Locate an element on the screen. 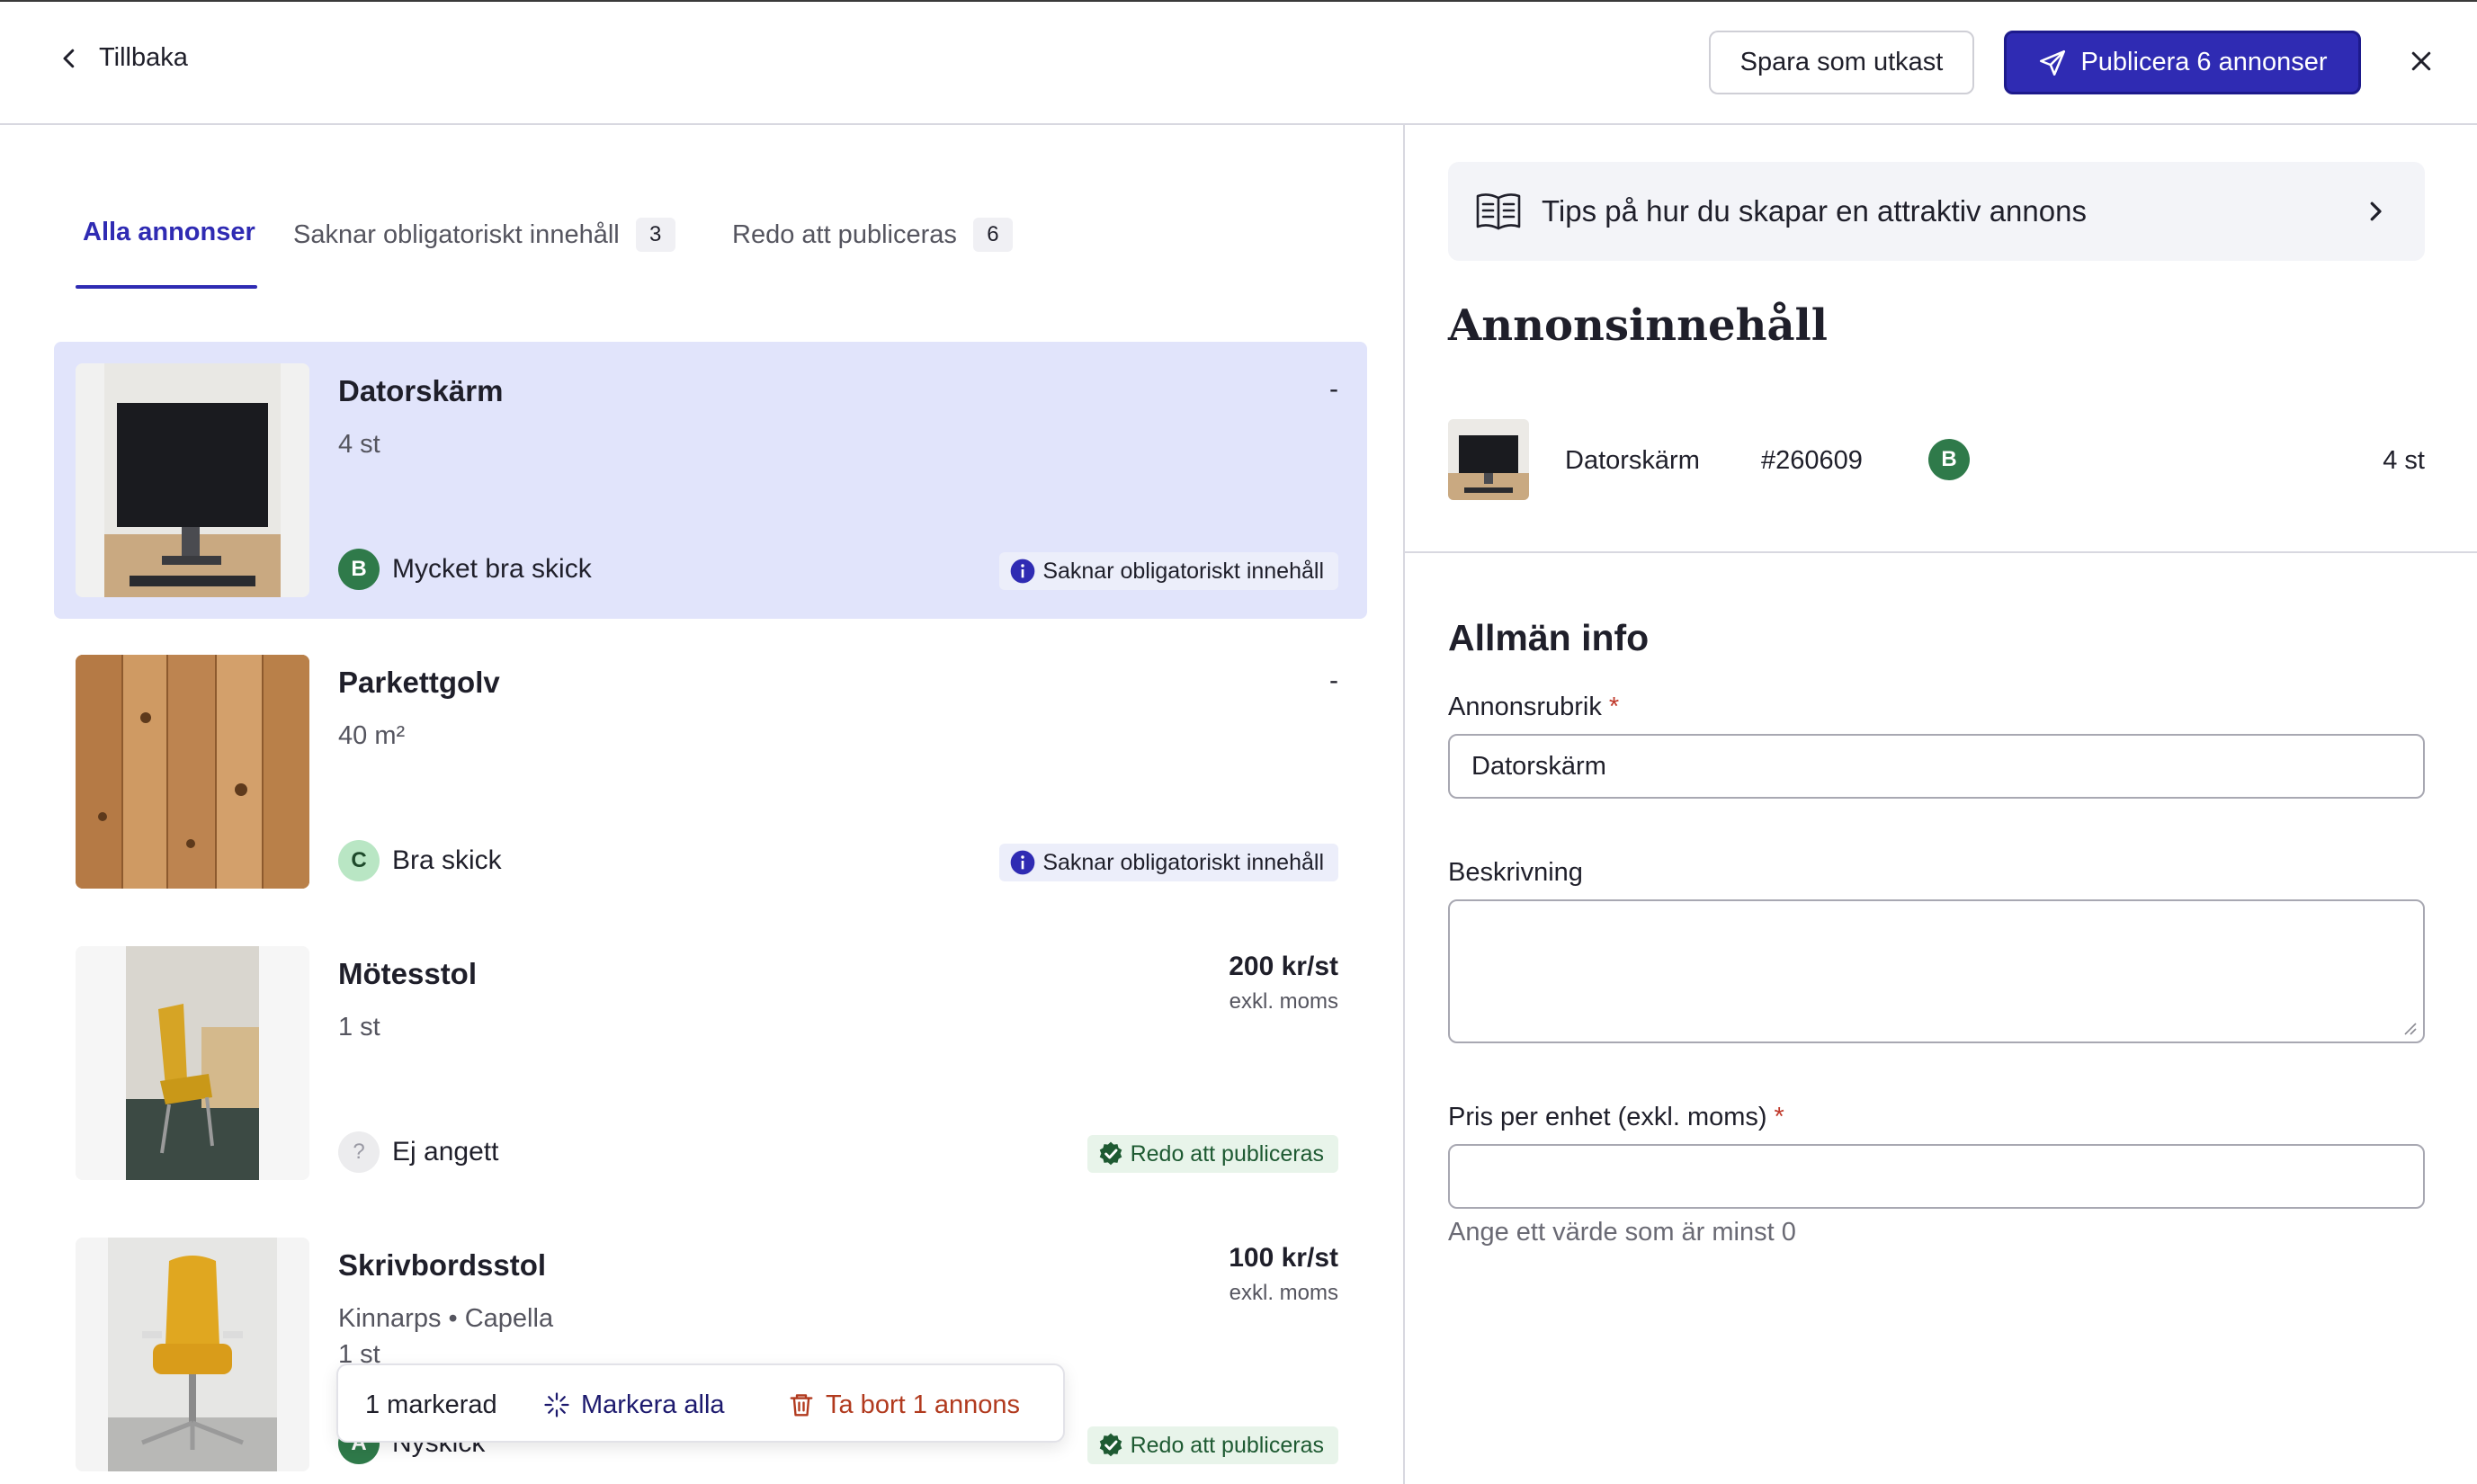  delete-listing-button: Ta bort 1 annons is located at coordinates (904, 1405).